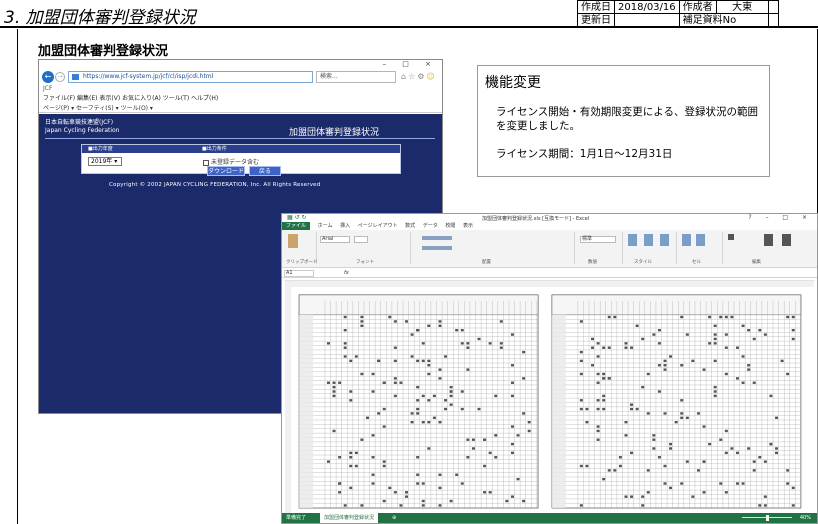  I want to click on sort-filter-icon, so click(768, 240).